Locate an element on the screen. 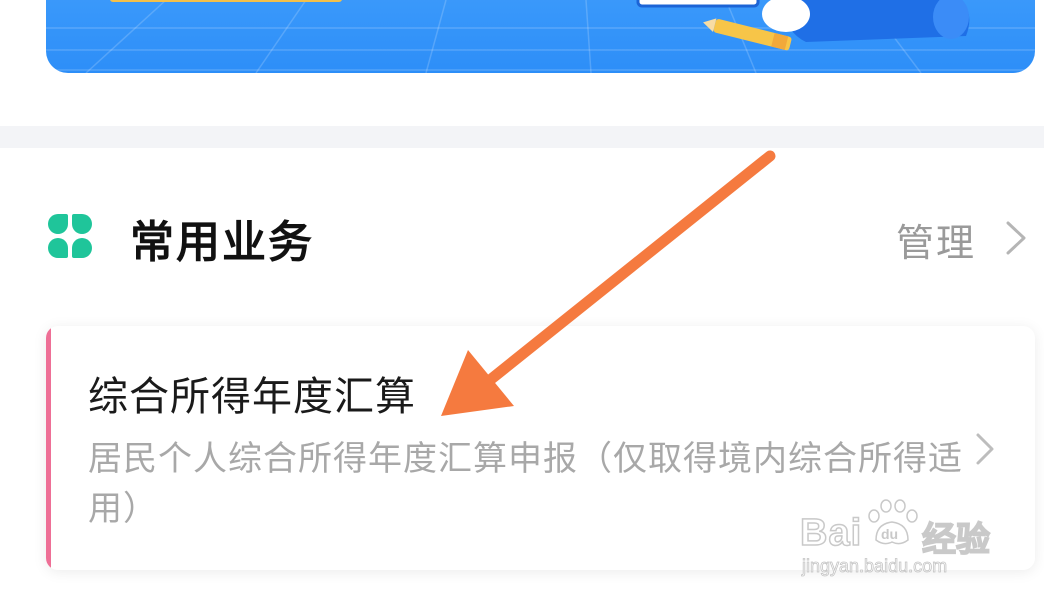 This screenshot has height=604, width=1044. manage-link: 管理 is located at coordinates (936, 239).